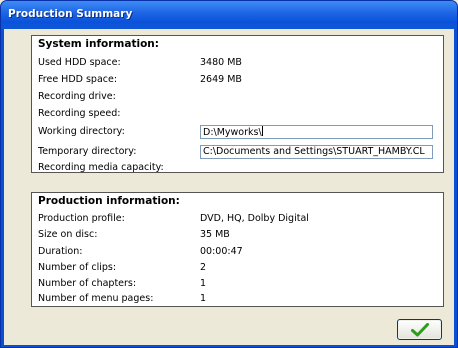 The height and width of the screenshot is (348, 458). Describe the element at coordinates (254, 218) in the screenshot. I see `production-profile-value: DVD, HQ, Dolby Digital` at that location.